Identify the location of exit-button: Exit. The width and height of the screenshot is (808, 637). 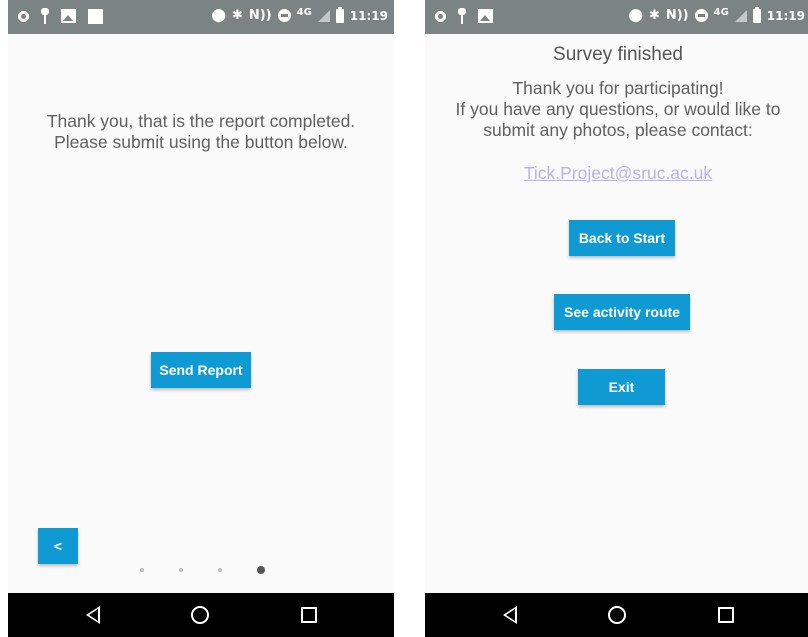
(621, 387).